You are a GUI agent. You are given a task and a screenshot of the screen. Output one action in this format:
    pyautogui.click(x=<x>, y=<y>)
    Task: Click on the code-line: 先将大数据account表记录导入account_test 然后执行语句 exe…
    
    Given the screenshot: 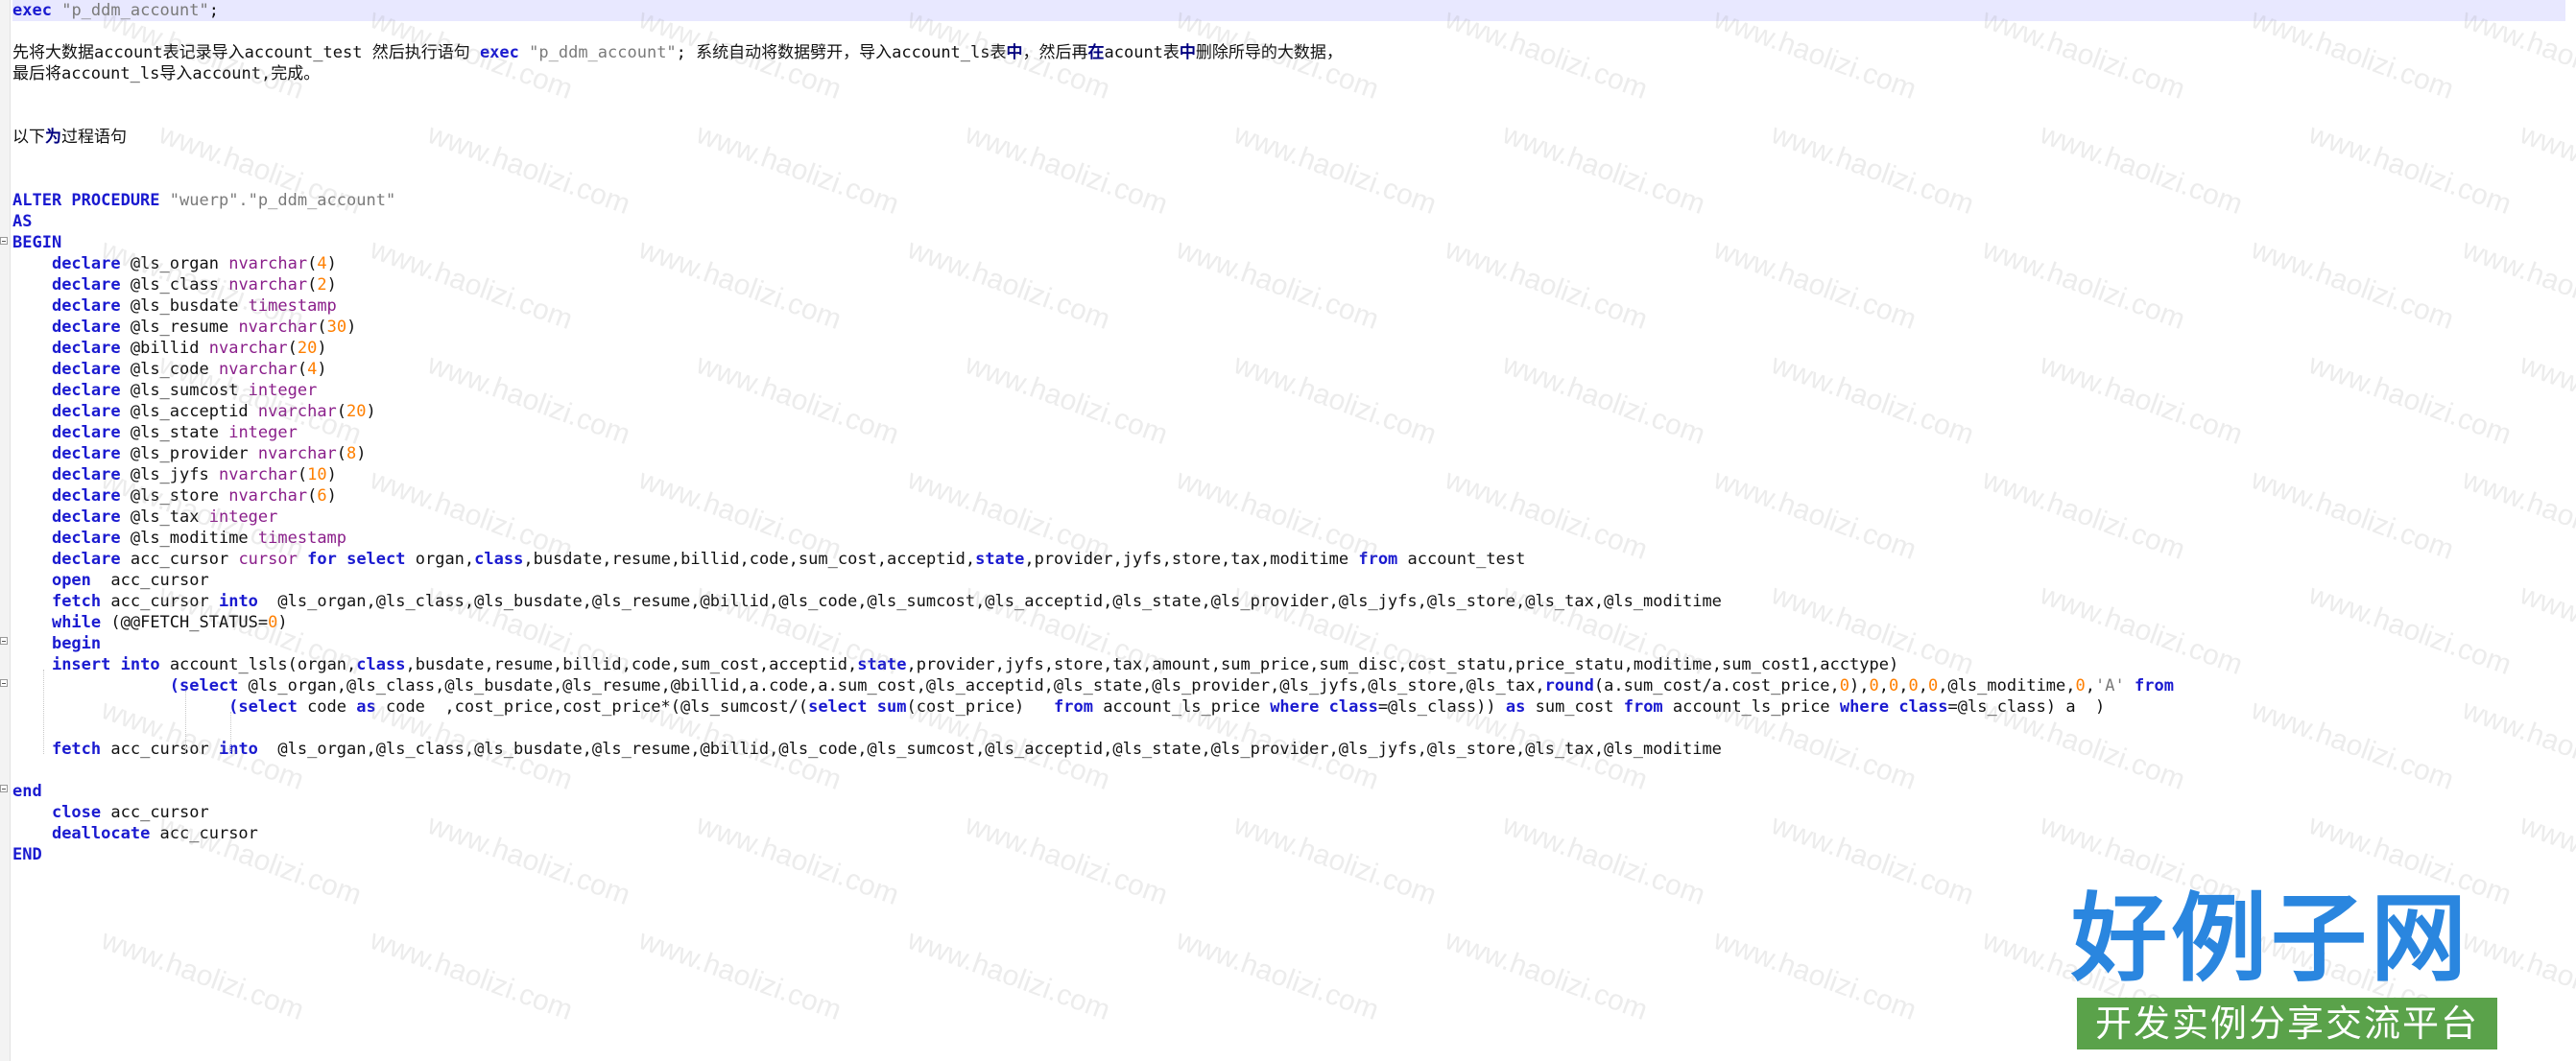 What is the action you would take?
    pyautogui.click(x=1288, y=52)
    